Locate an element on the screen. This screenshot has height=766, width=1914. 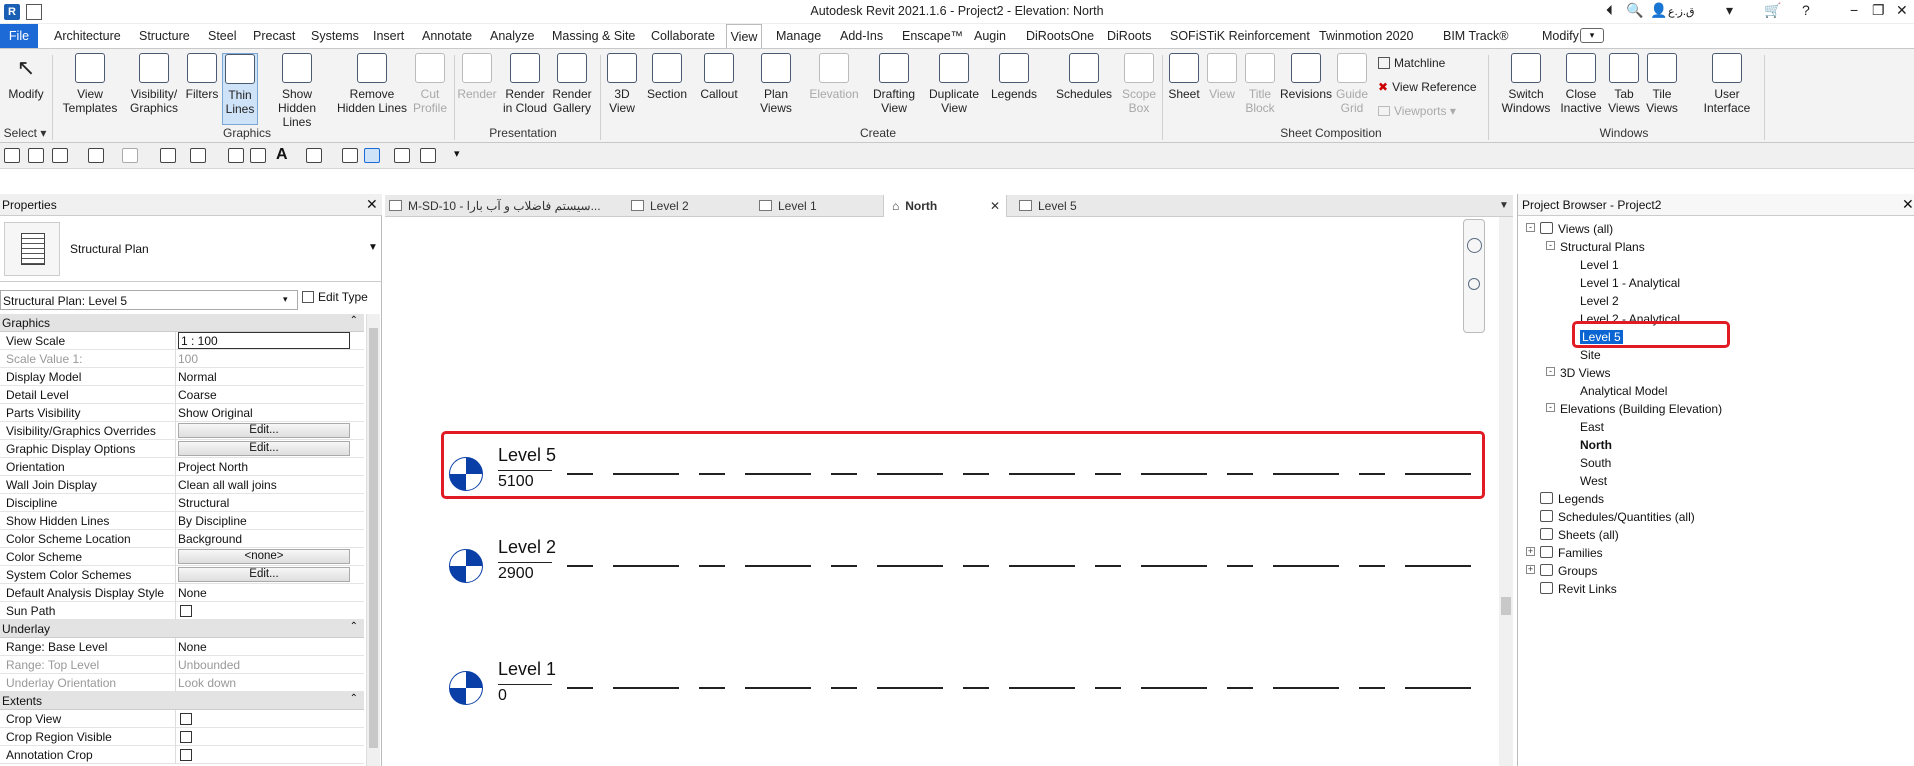
browser-node: 3D Views is located at coordinates (1585, 373).